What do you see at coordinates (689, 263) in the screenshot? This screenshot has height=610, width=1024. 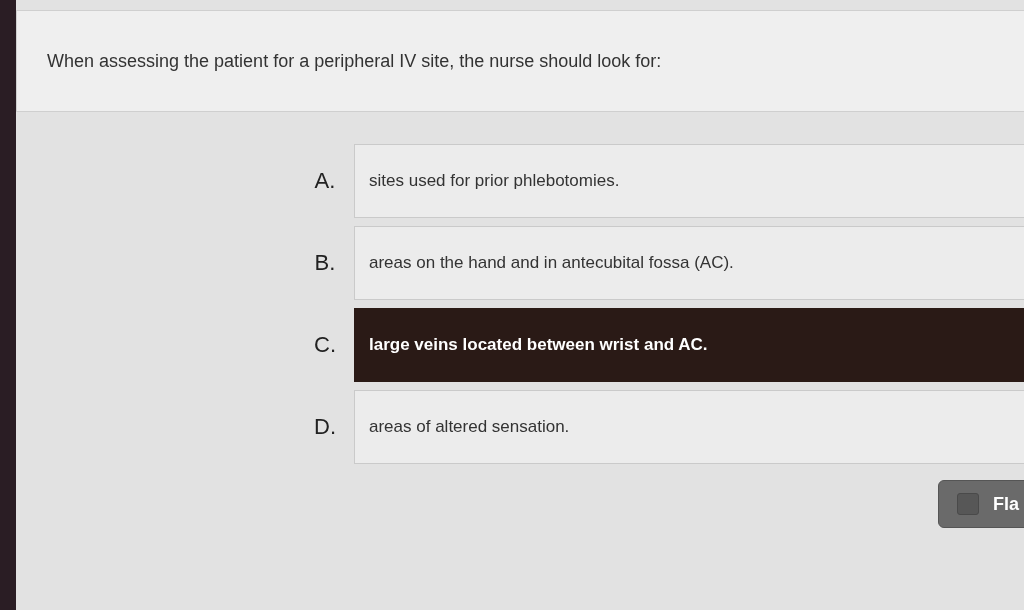 I see `answer-option: areas on the hand and in antecubital fossa (AC).` at bounding box center [689, 263].